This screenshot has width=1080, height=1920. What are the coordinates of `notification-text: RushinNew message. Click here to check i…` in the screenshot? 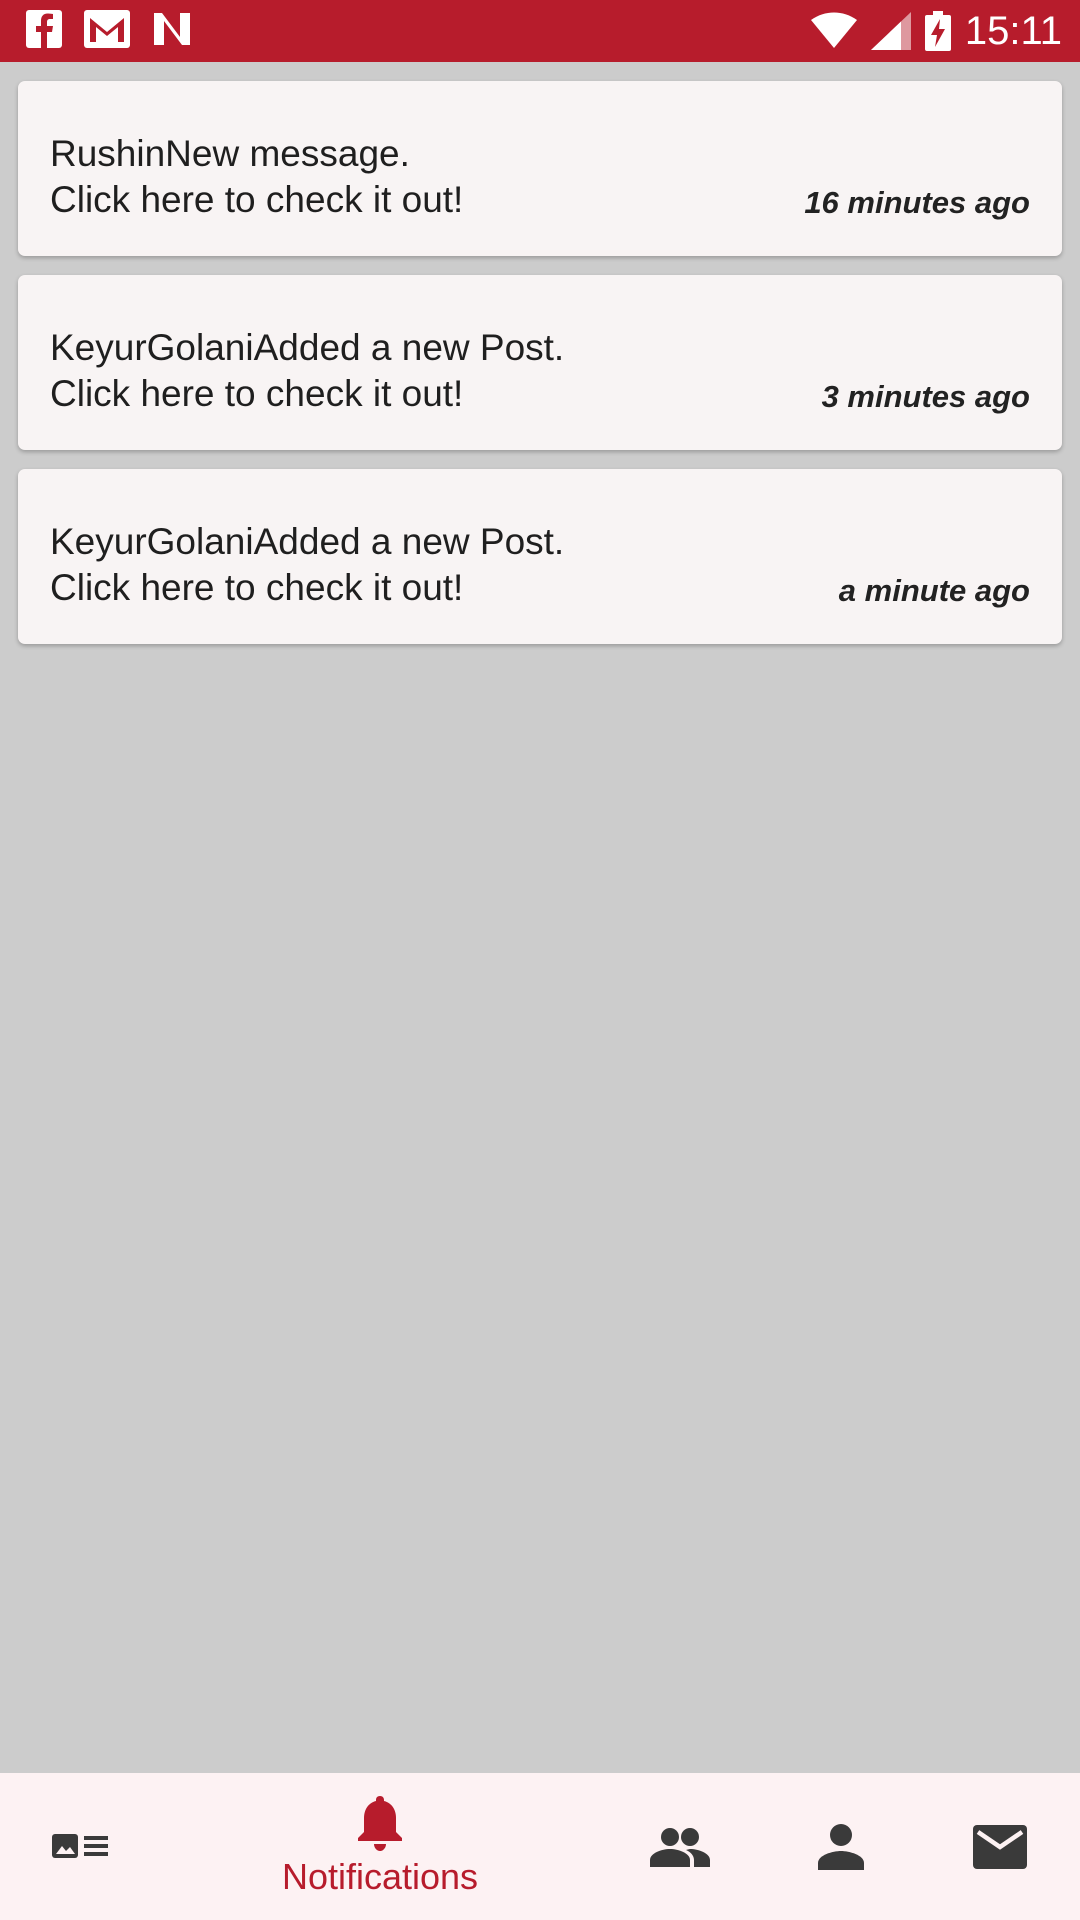 It's located at (256, 177).